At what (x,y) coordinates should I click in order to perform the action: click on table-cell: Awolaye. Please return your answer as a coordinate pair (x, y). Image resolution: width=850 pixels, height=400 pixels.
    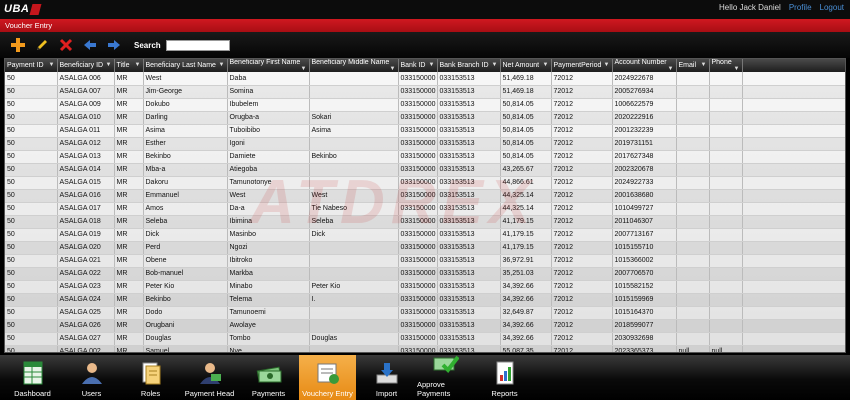
    Looking at the image, I should click on (268, 326).